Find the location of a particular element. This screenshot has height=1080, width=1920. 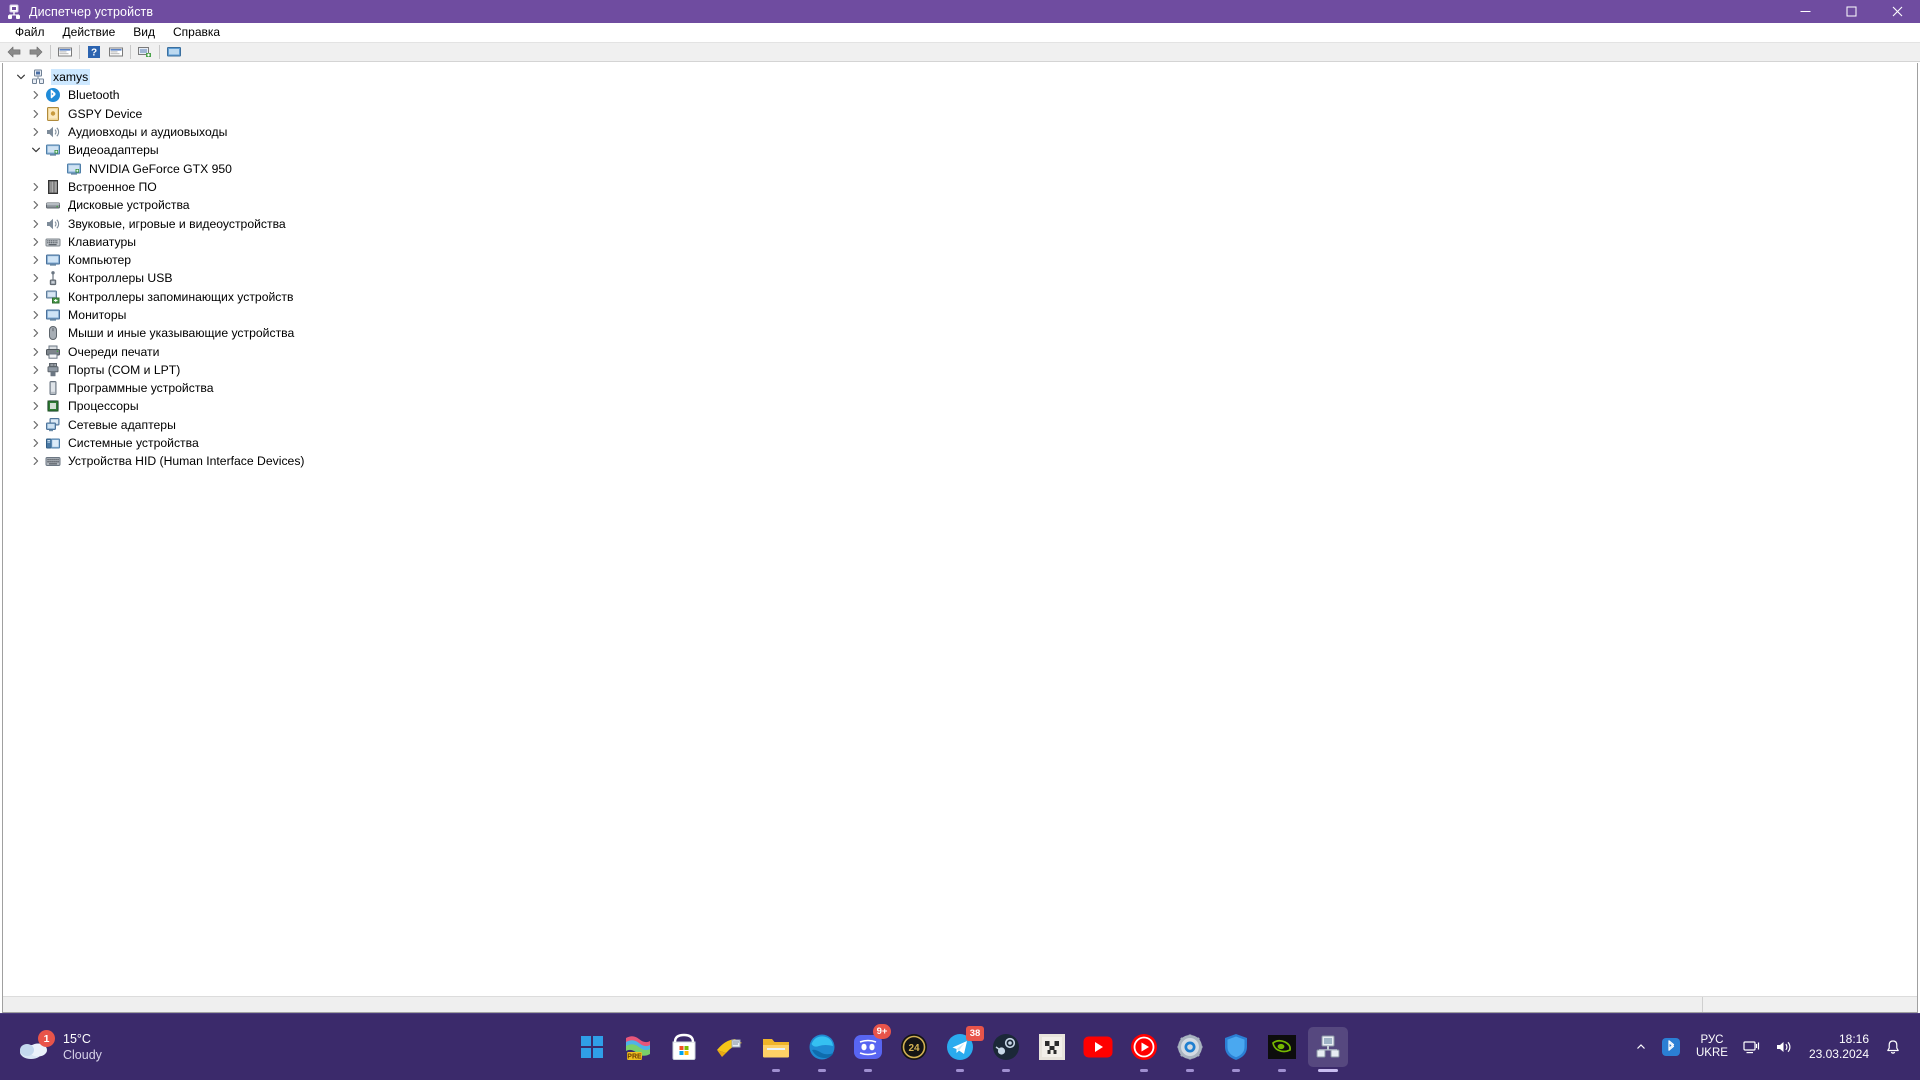

system-device-icon is located at coordinates (53, 443).